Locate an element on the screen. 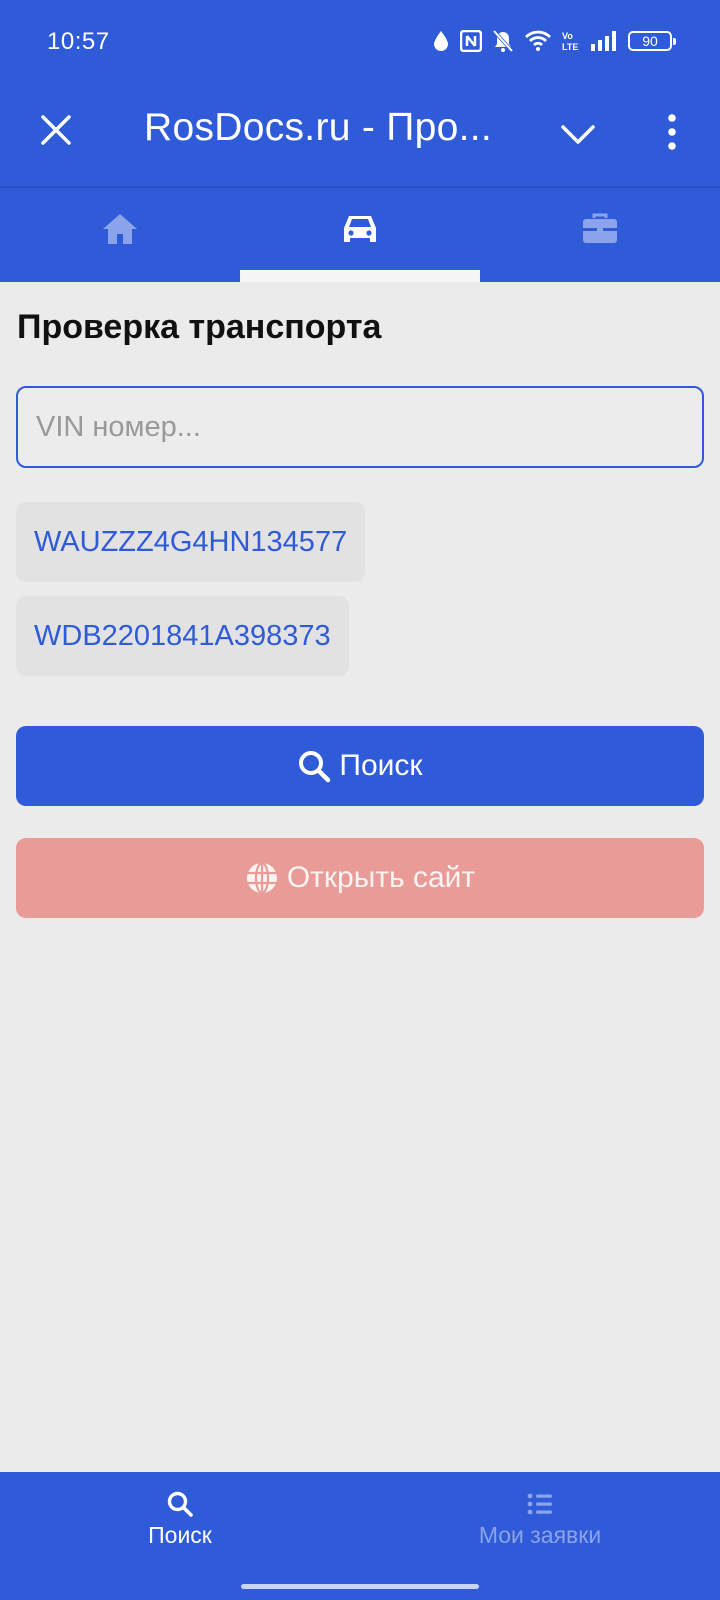  nav-item-search: Поиск is located at coordinates (180, 1536).